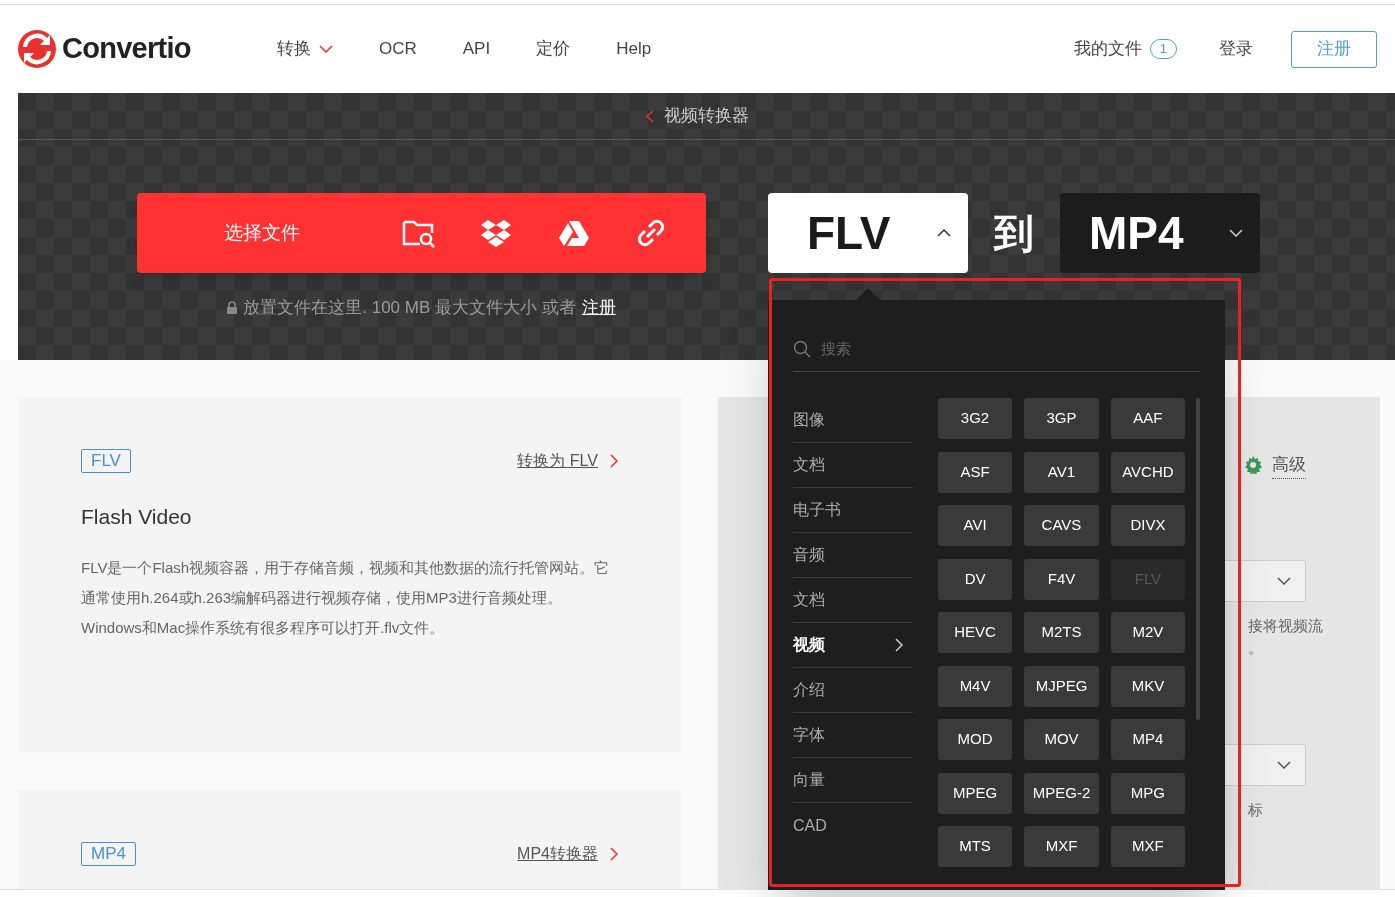 Image resolution: width=1395 pixels, height=897 pixels. Describe the element at coordinates (853, 690) in the screenshot. I see `category-item: 介绍` at that location.